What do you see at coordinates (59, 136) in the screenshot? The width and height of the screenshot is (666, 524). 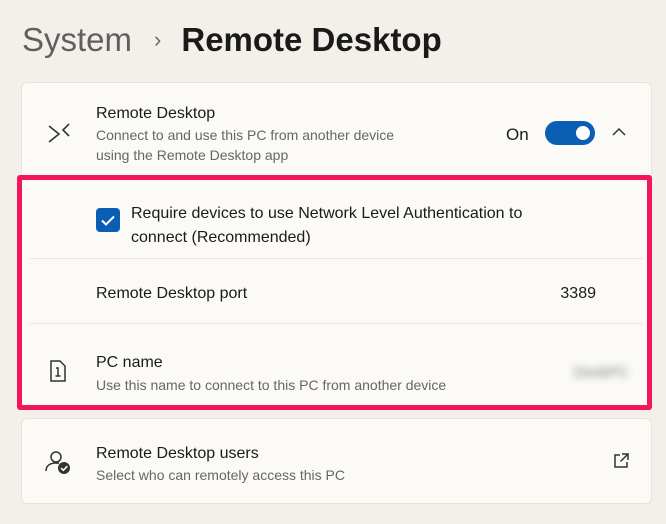 I see `remote-desktop-icon` at bounding box center [59, 136].